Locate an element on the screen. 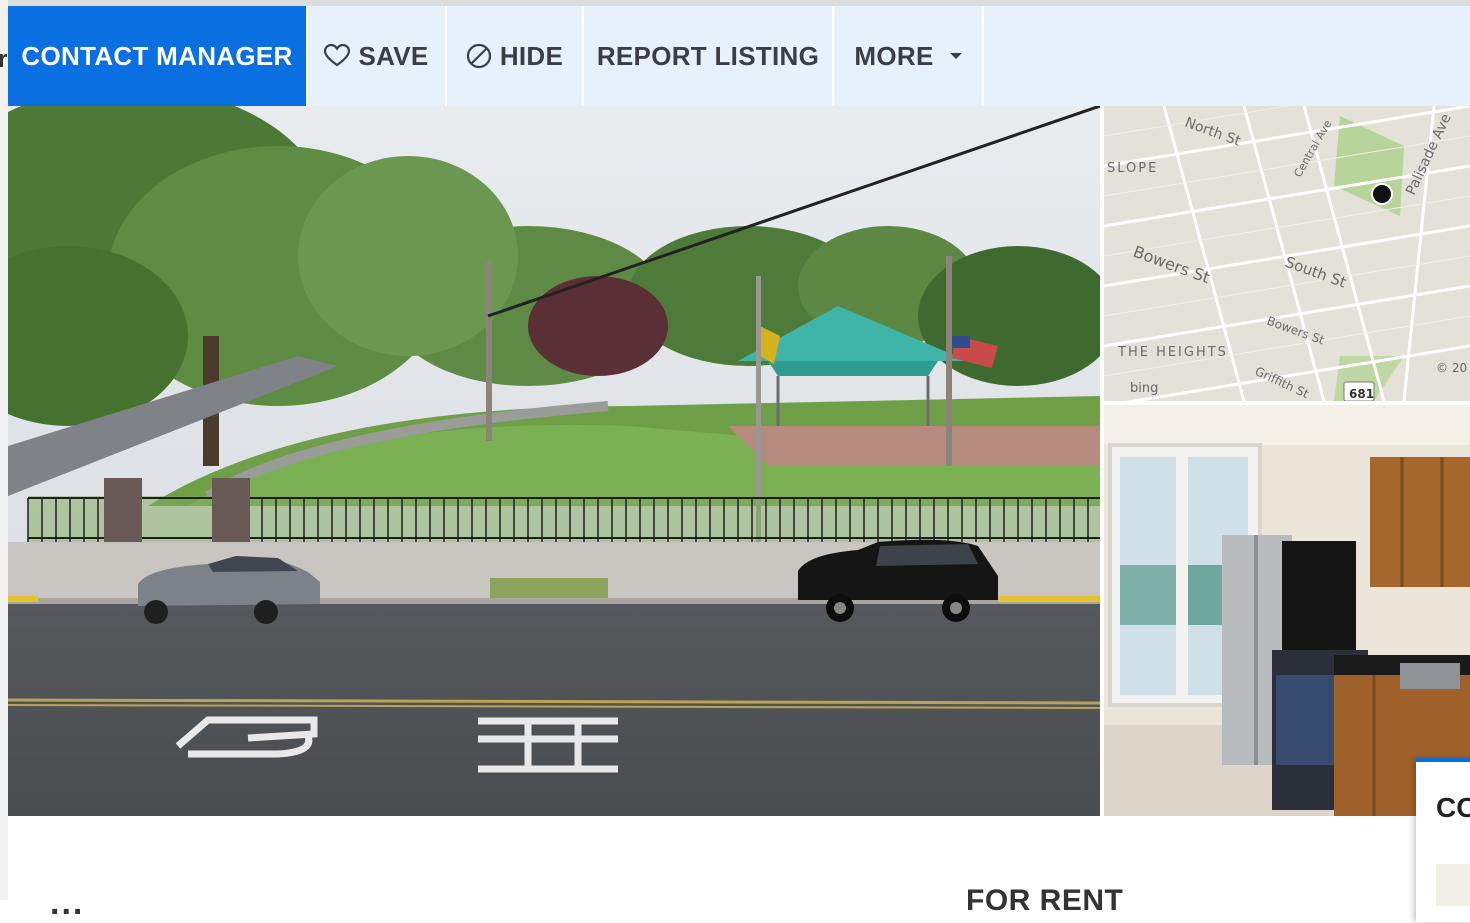  listing-status-partial: FOR RENT is located at coordinates (1045, 900).